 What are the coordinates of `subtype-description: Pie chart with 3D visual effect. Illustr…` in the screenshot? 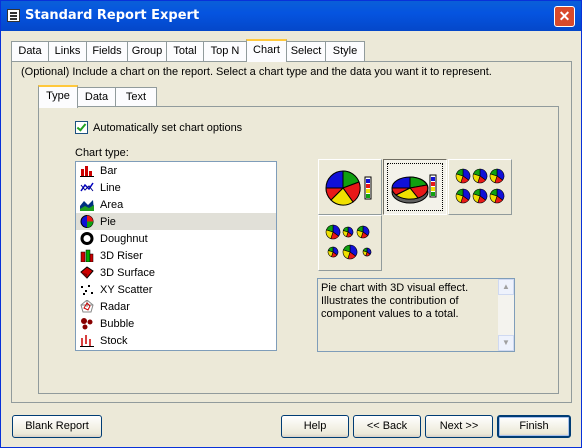 It's located at (395, 301).